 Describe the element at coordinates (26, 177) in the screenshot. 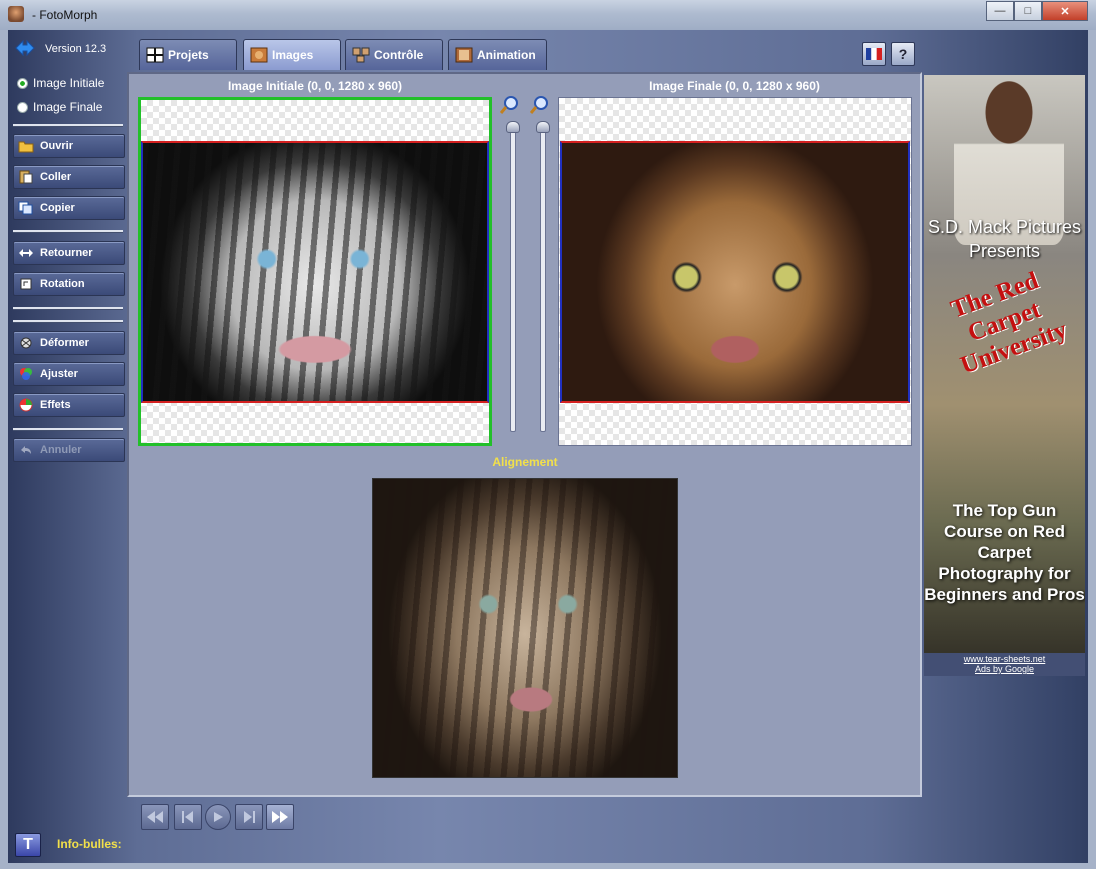

I see `paste-icon` at that location.